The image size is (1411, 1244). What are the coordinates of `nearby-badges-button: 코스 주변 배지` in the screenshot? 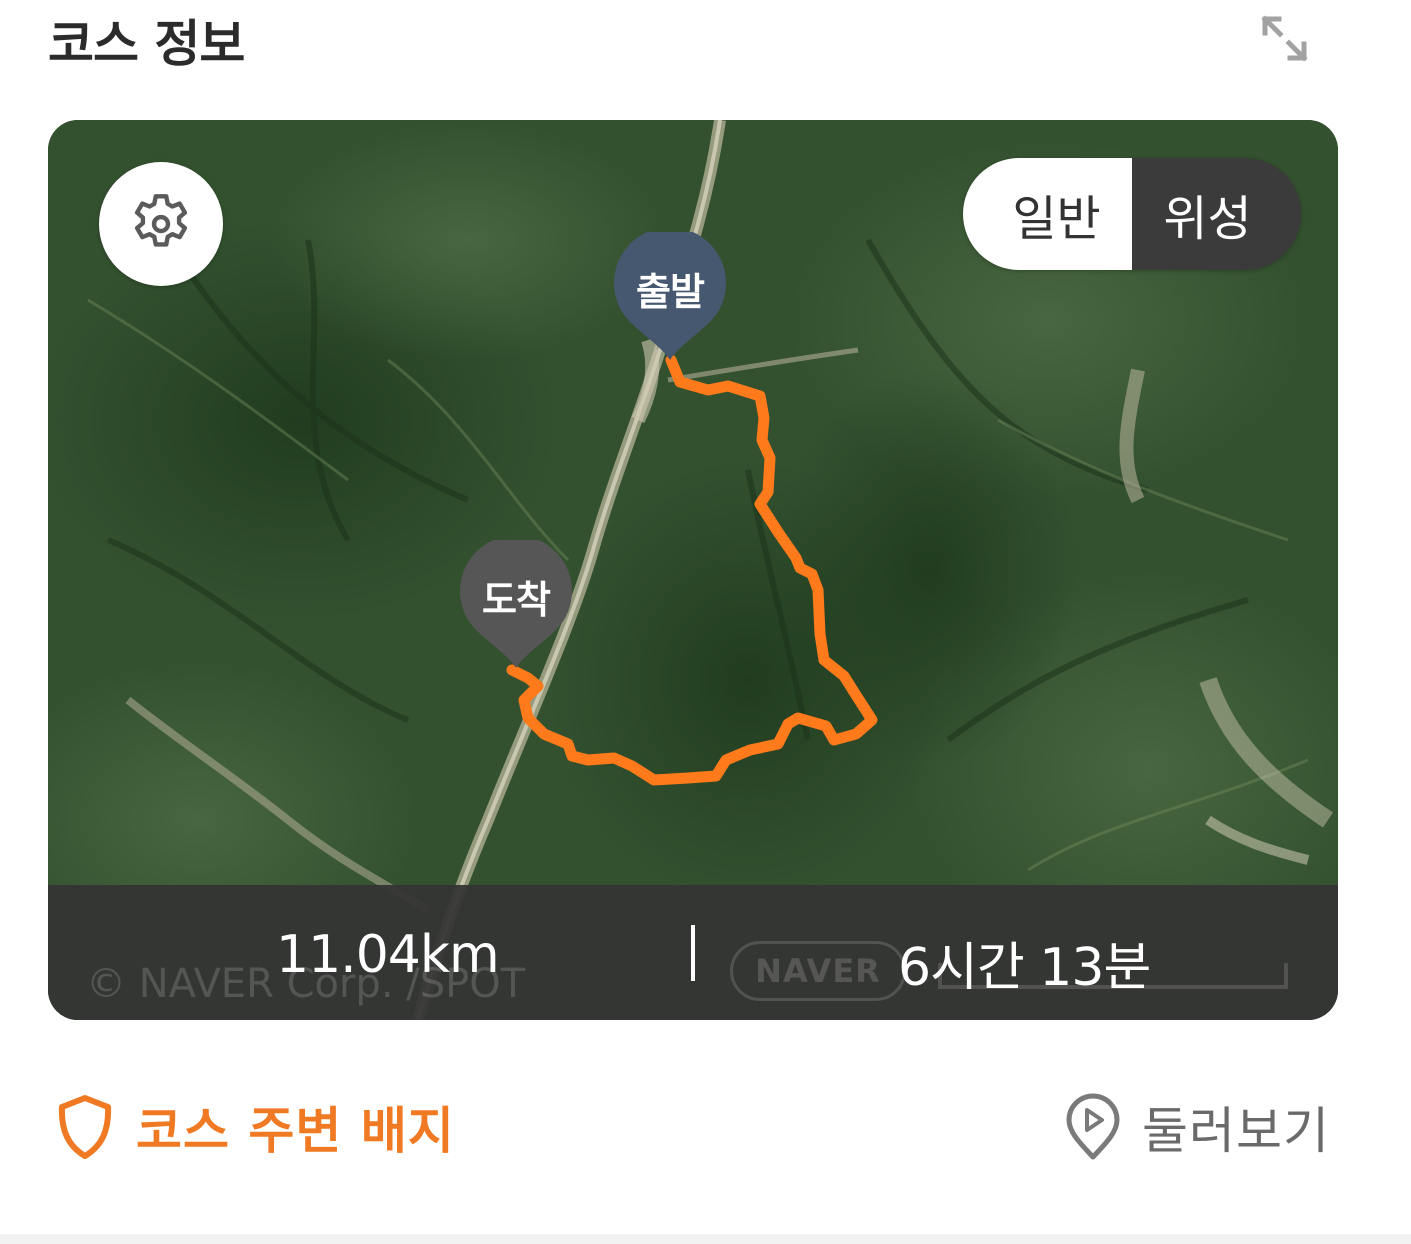 It's located at (255, 1127).